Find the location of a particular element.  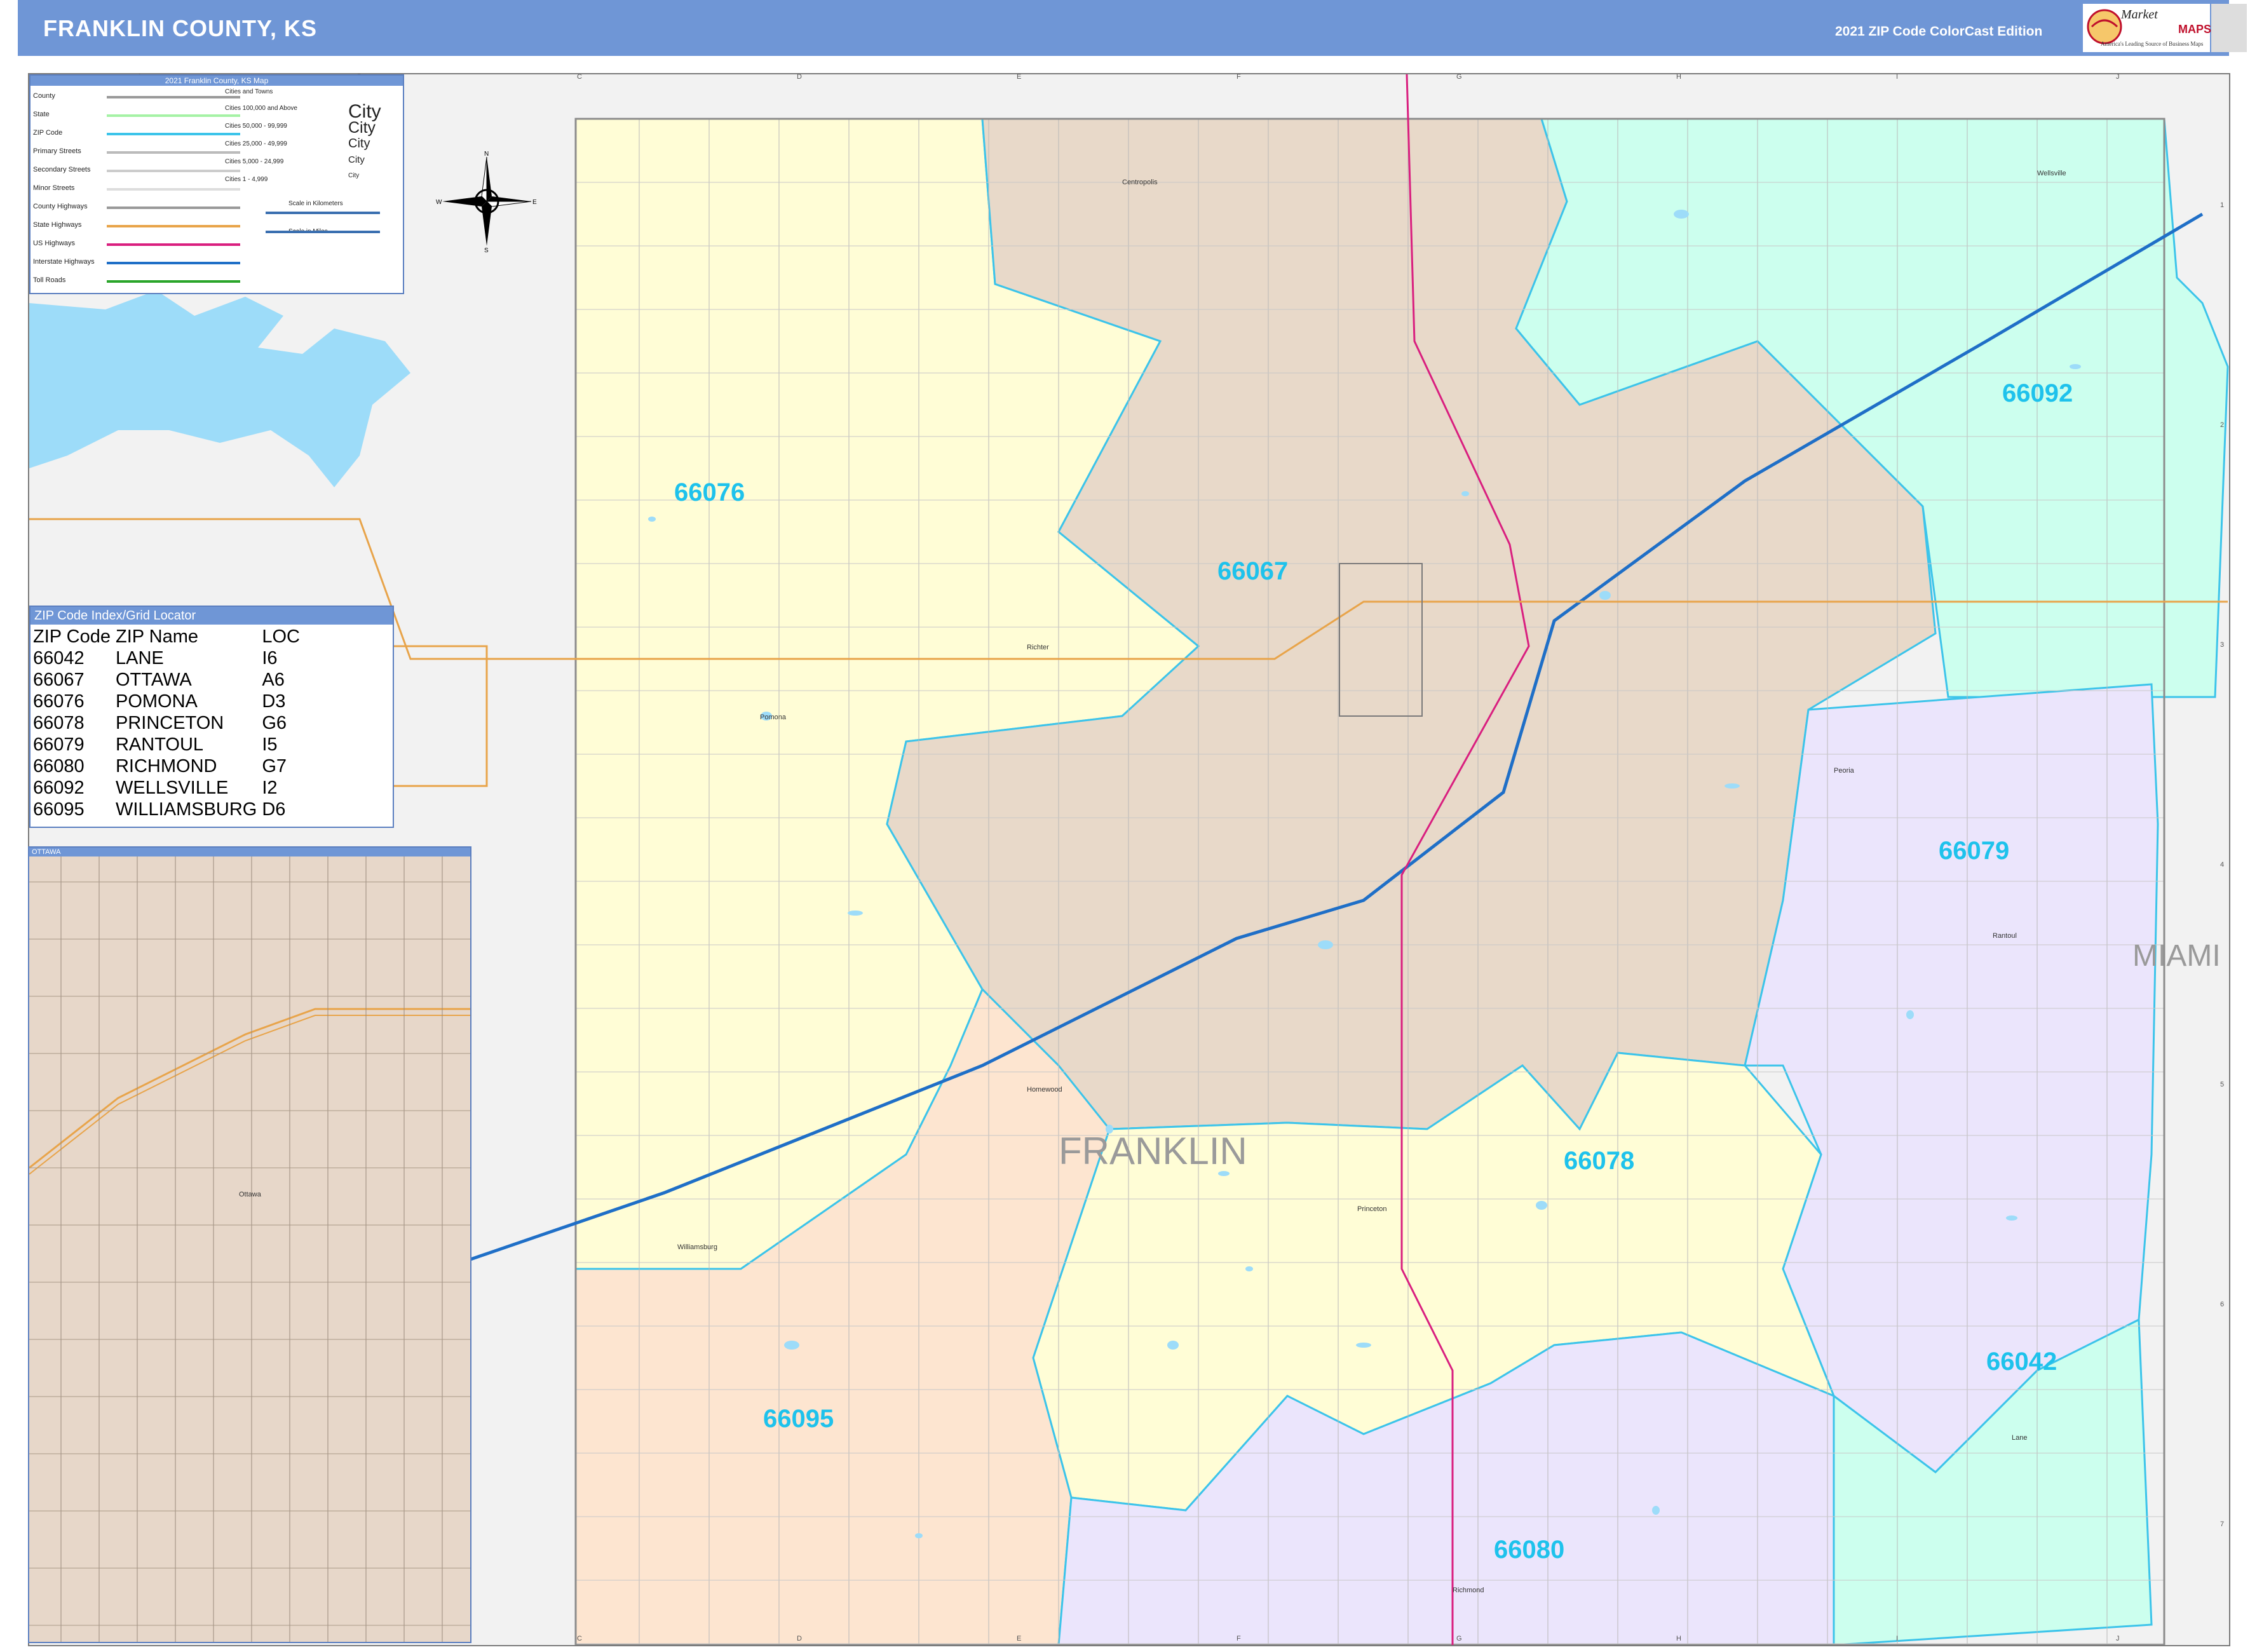

cities-title: Cities and Towns is located at coordinates (249, 91).